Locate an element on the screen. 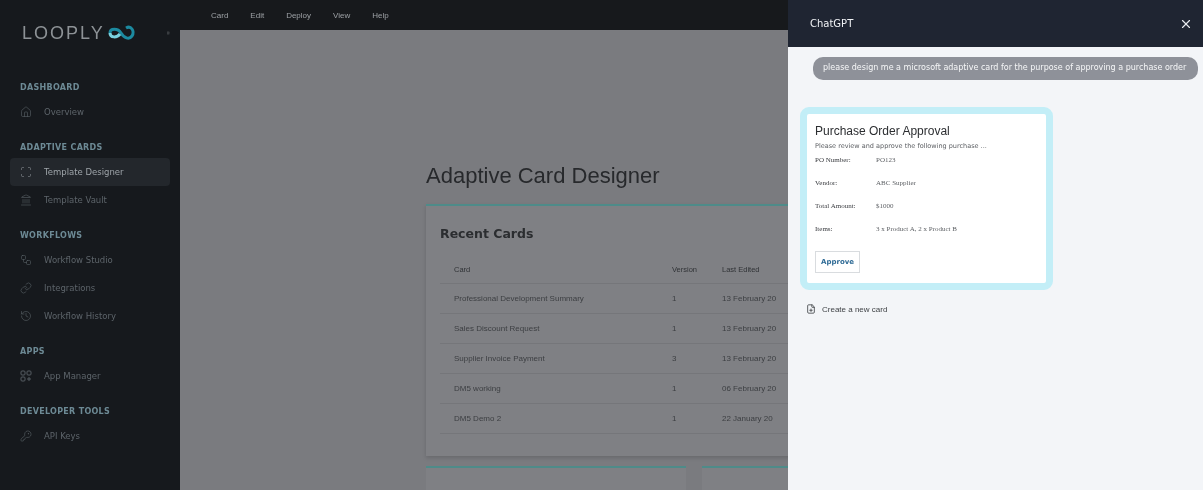 Image resolution: width=1203 pixels, height=490 pixels. file-plus-icon is located at coordinates (811, 309).